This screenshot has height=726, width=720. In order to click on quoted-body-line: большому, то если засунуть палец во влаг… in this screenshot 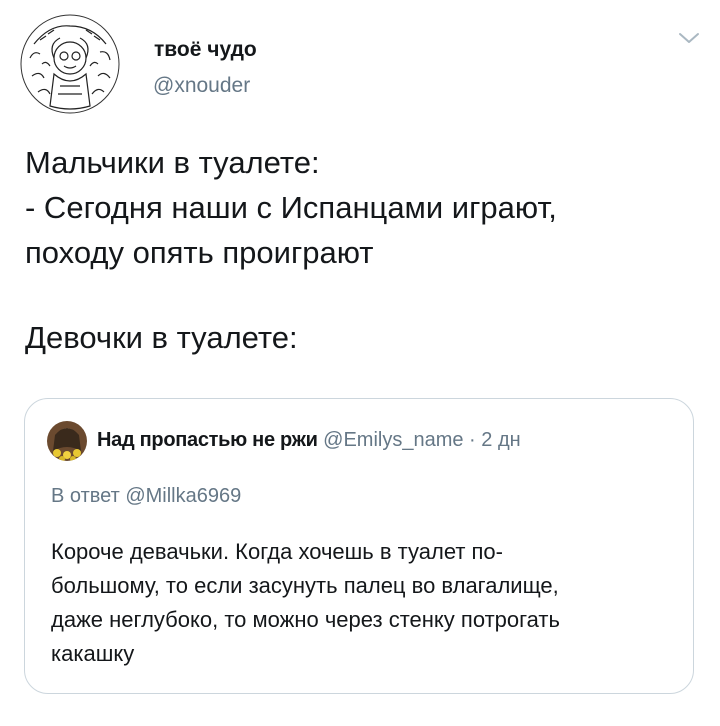, I will do `click(305, 585)`.